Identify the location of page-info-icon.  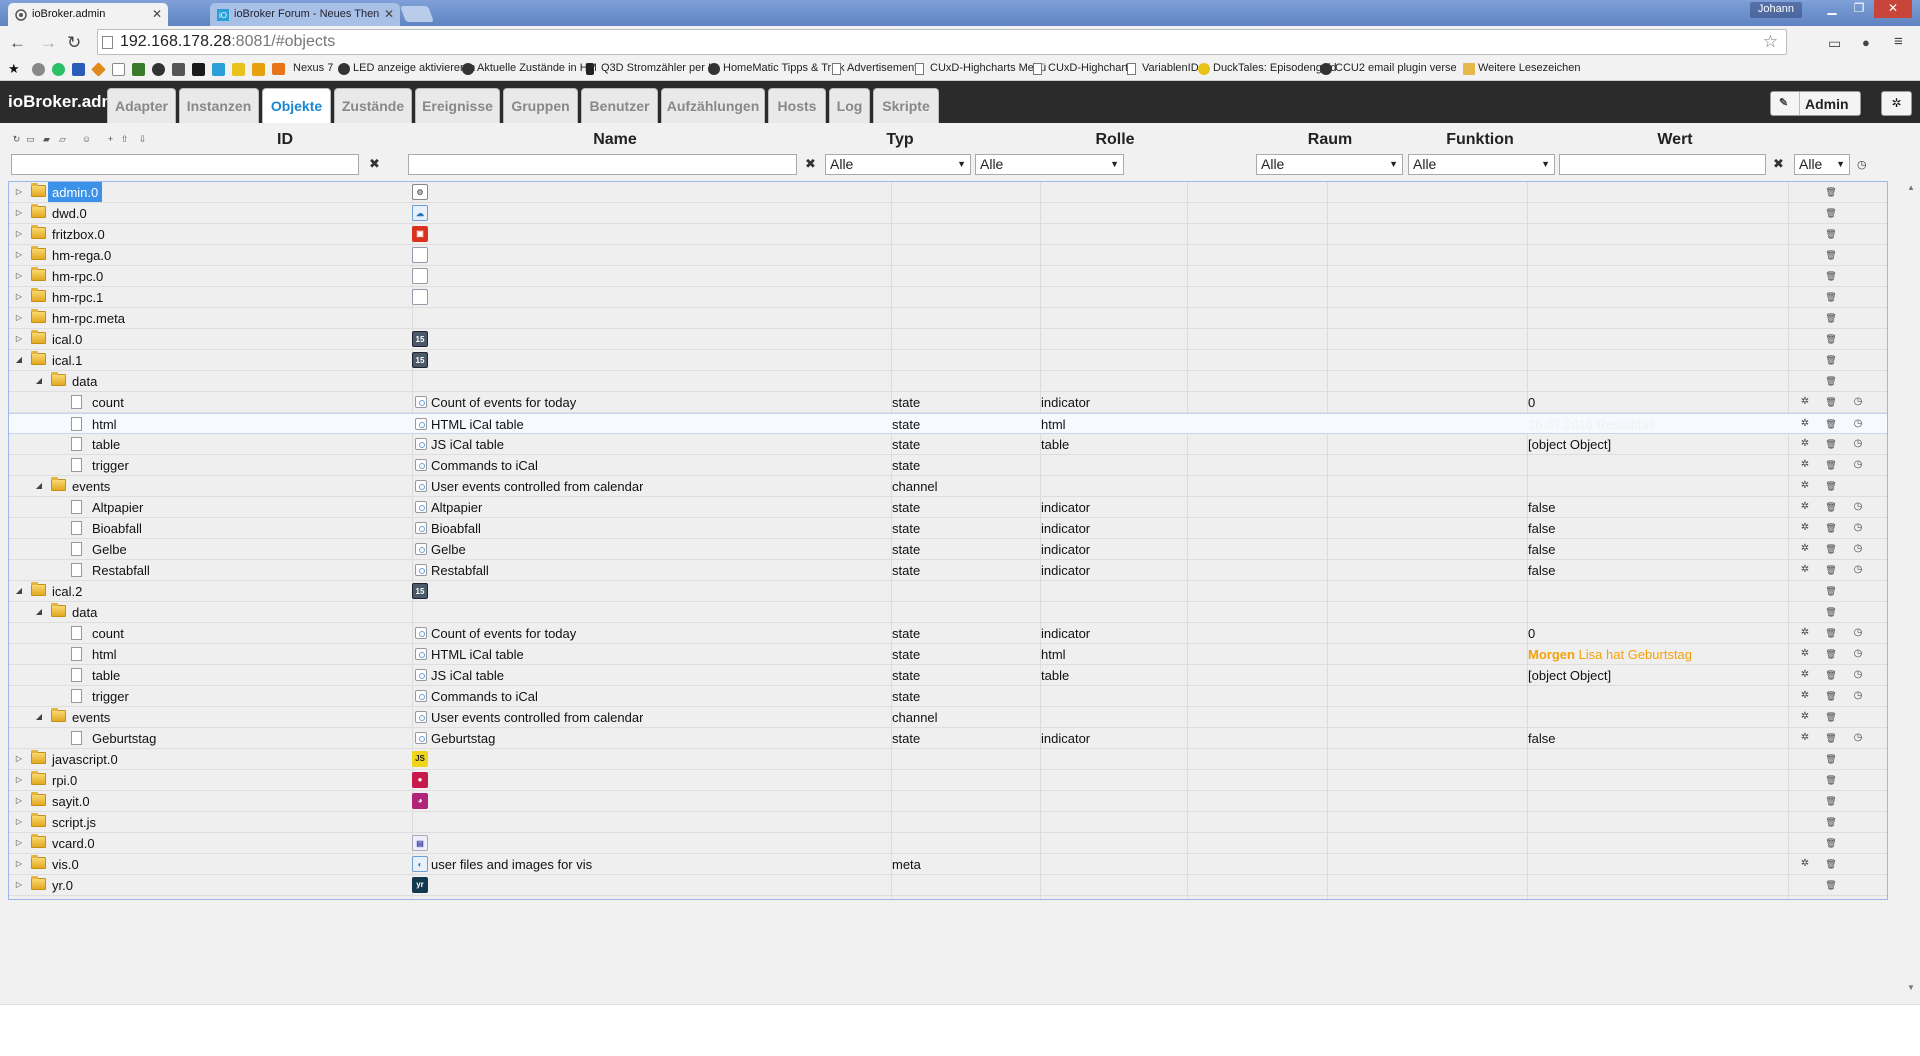
(107, 42).